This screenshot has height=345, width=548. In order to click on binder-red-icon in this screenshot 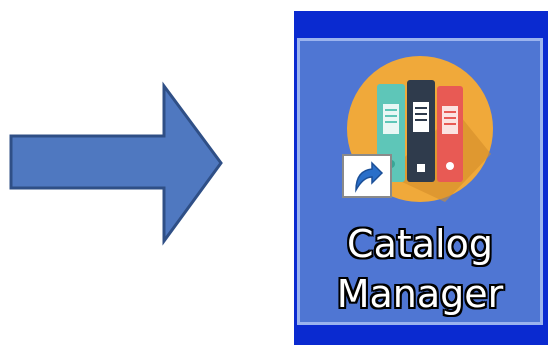, I will do `click(450, 134)`.